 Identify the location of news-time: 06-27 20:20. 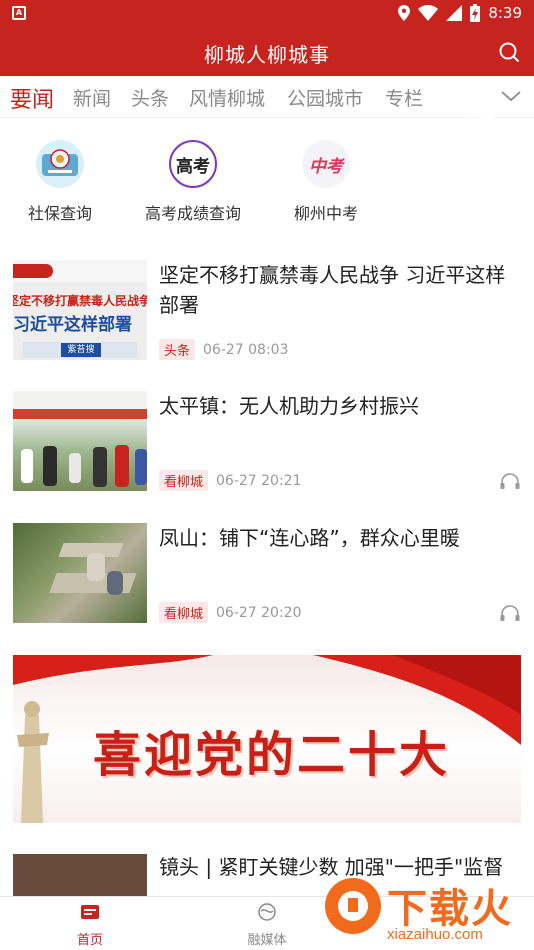
(259, 612).